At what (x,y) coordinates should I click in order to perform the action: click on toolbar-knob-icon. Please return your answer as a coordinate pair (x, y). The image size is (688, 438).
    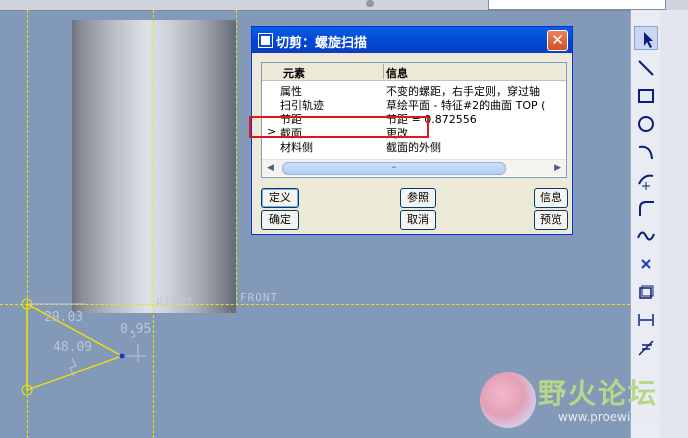
    Looking at the image, I should click on (370, 3).